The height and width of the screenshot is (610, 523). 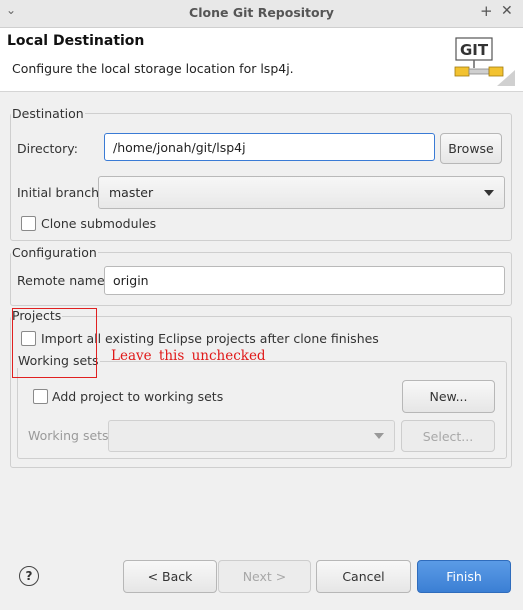 I want to click on browse-button: Browse, so click(x=471, y=148).